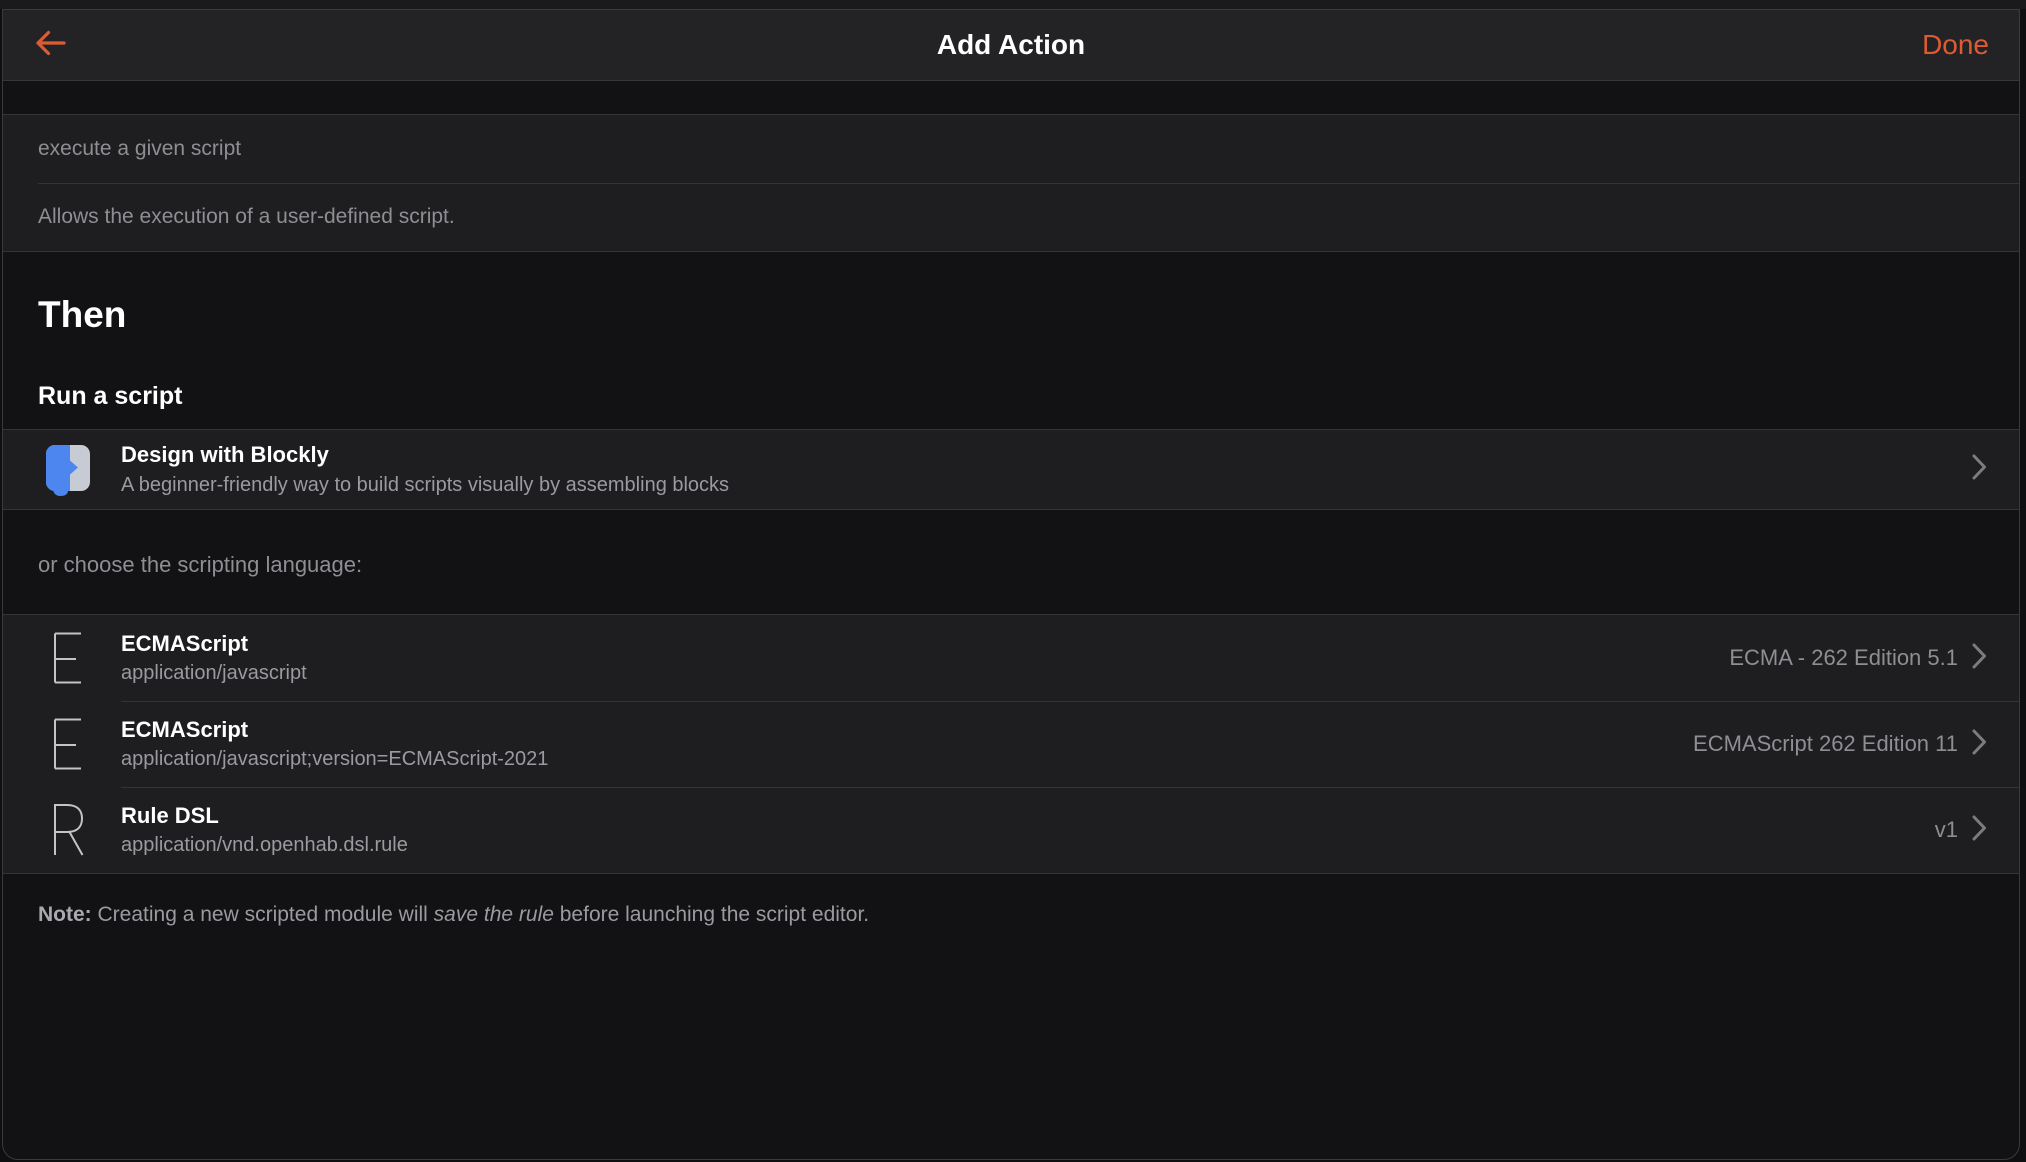  Describe the element at coordinates (214, 673) in the screenshot. I see `language-mime: application/javascript` at that location.